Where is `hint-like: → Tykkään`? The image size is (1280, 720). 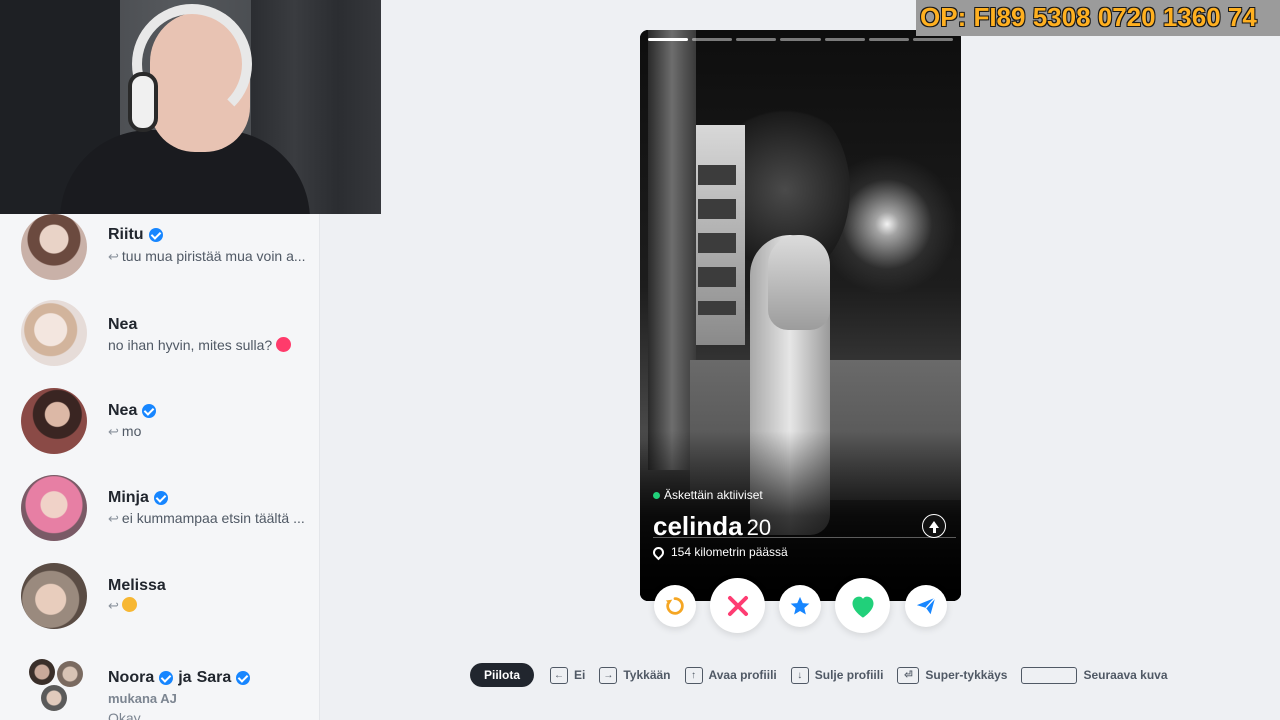
hint-like: → Tykkään is located at coordinates (635, 675).